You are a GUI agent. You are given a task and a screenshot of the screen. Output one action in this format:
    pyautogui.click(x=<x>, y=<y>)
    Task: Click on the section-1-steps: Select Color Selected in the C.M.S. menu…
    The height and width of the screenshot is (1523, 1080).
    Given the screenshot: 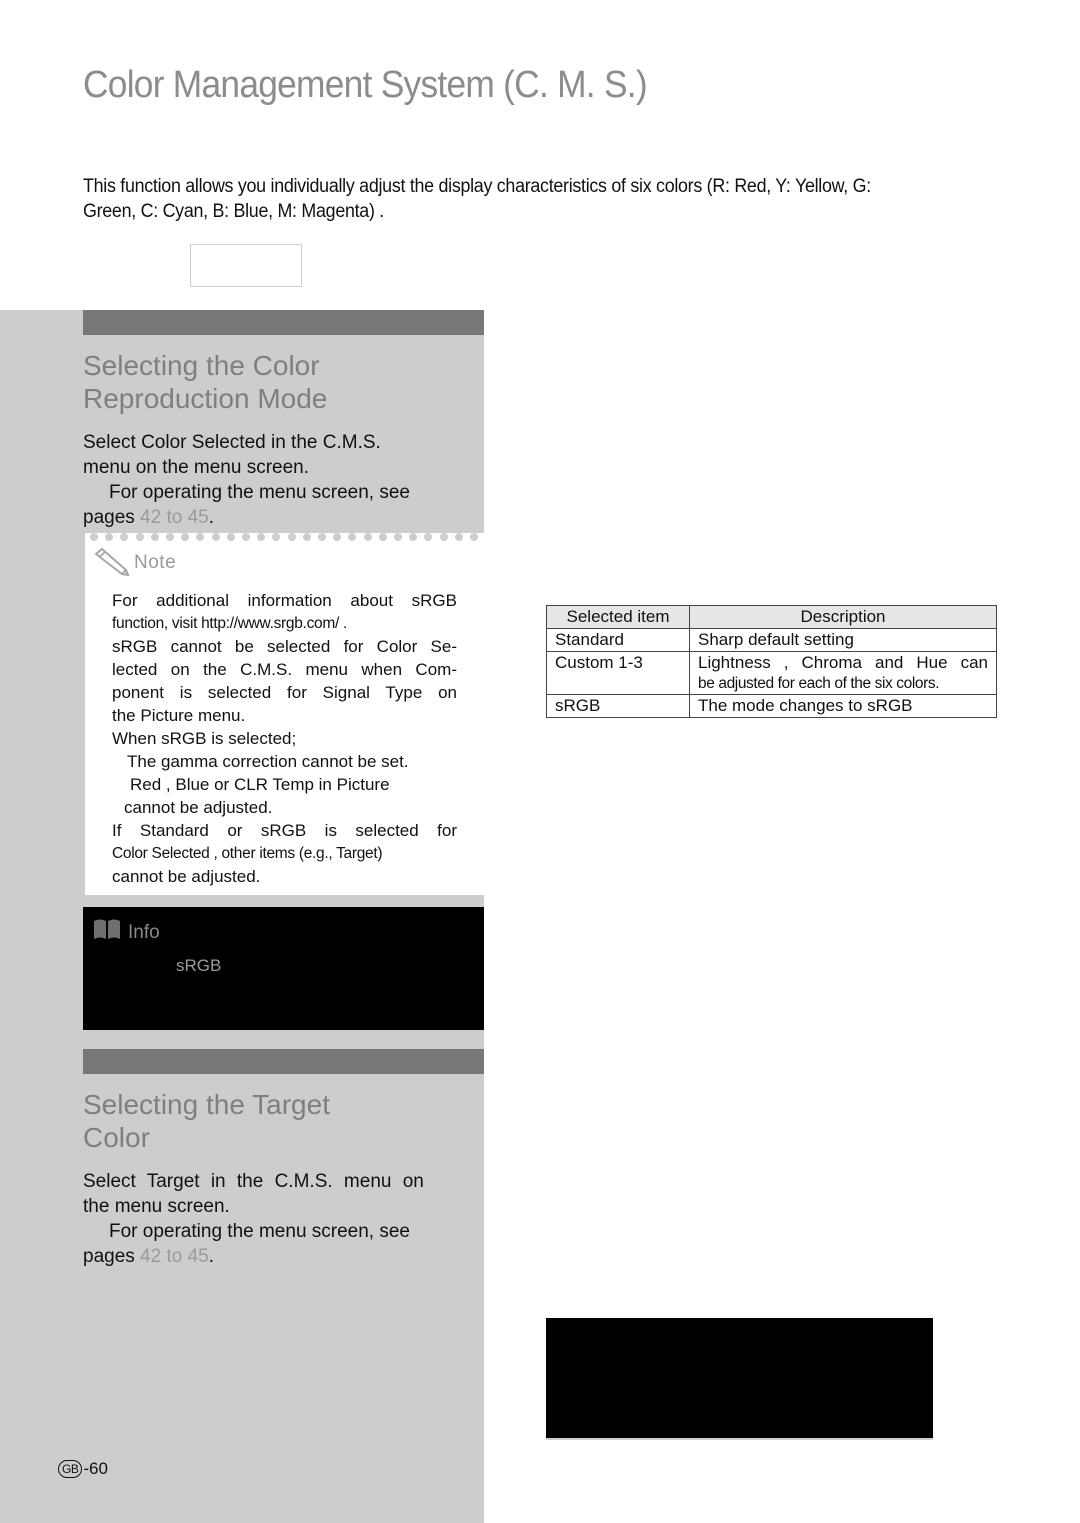 What is the action you would take?
    pyautogui.click(x=279, y=480)
    